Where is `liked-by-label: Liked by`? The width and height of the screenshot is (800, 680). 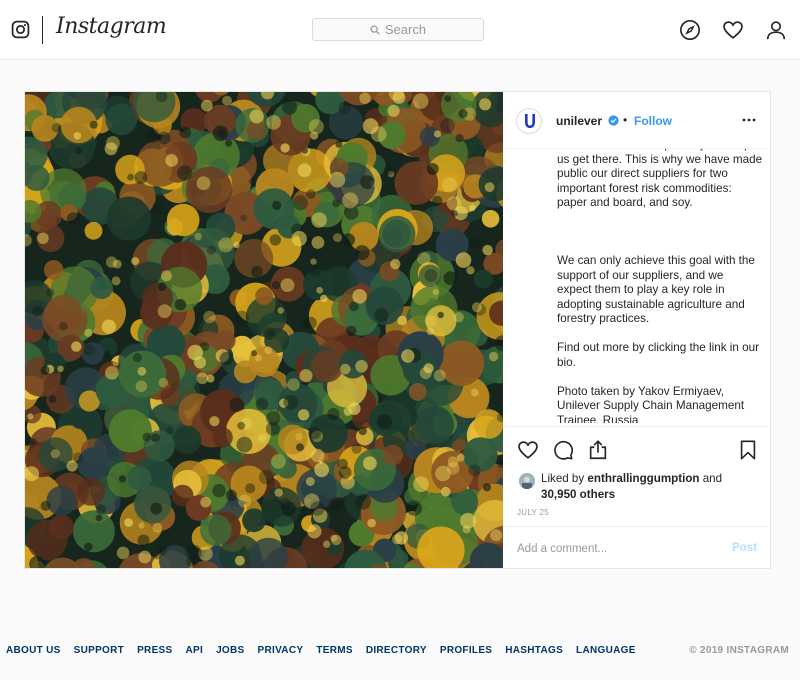
liked-by-label: Liked by is located at coordinates (563, 478).